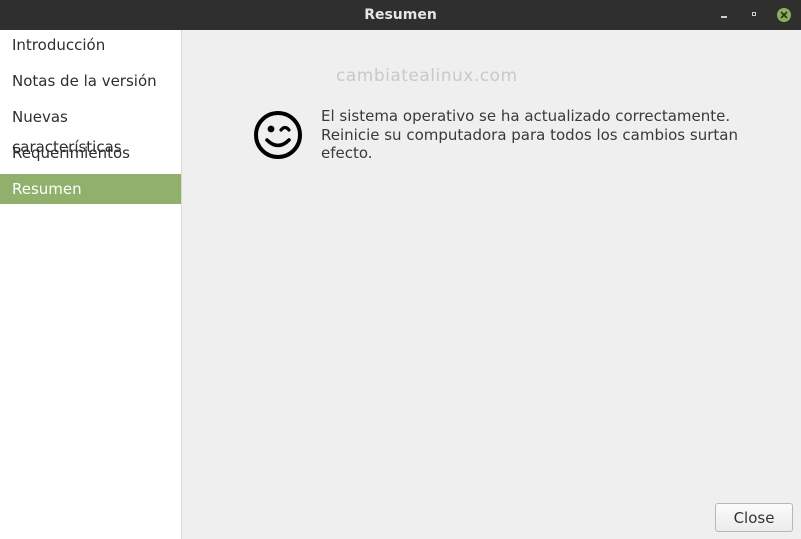  Describe the element at coordinates (754, 517) in the screenshot. I see `close-button: Close` at that location.